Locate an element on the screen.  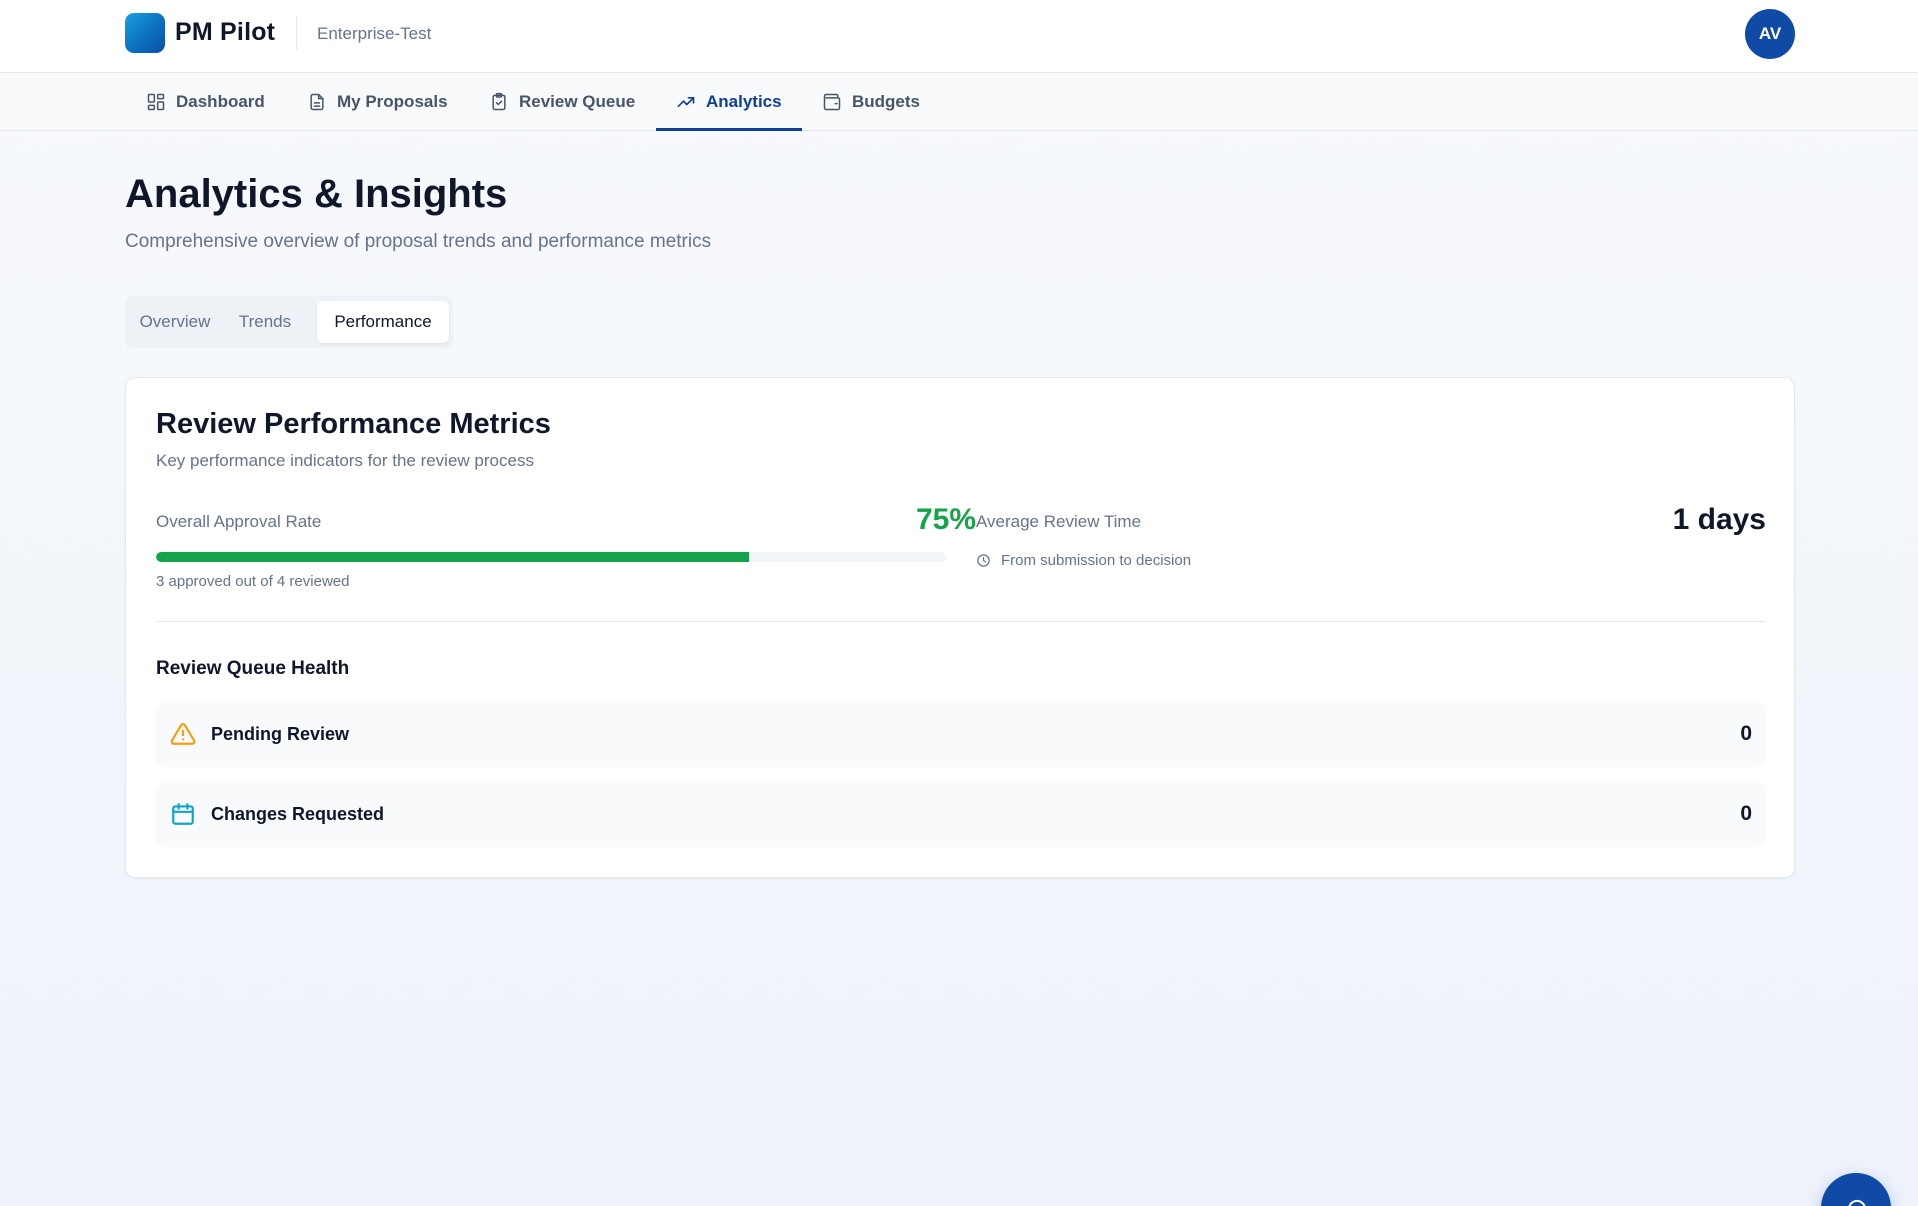
queue-row-changes-requested: Changes Requested 0 is located at coordinates (961, 815).